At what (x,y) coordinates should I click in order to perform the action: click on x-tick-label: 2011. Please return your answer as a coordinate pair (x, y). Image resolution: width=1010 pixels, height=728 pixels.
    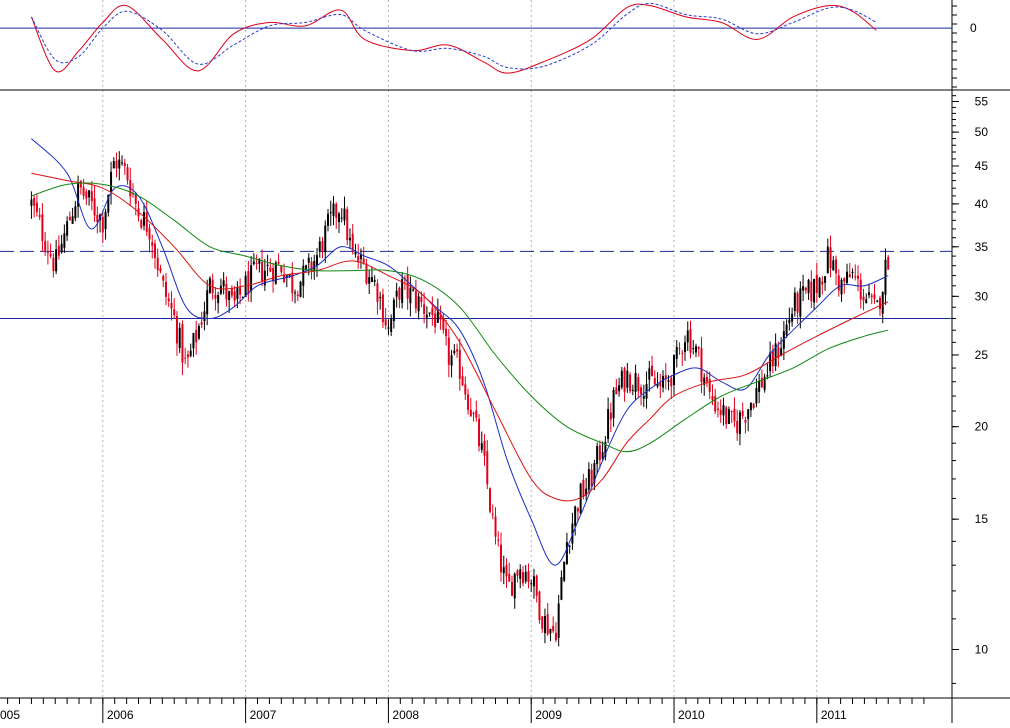
    Looking at the image, I should click on (834, 715).